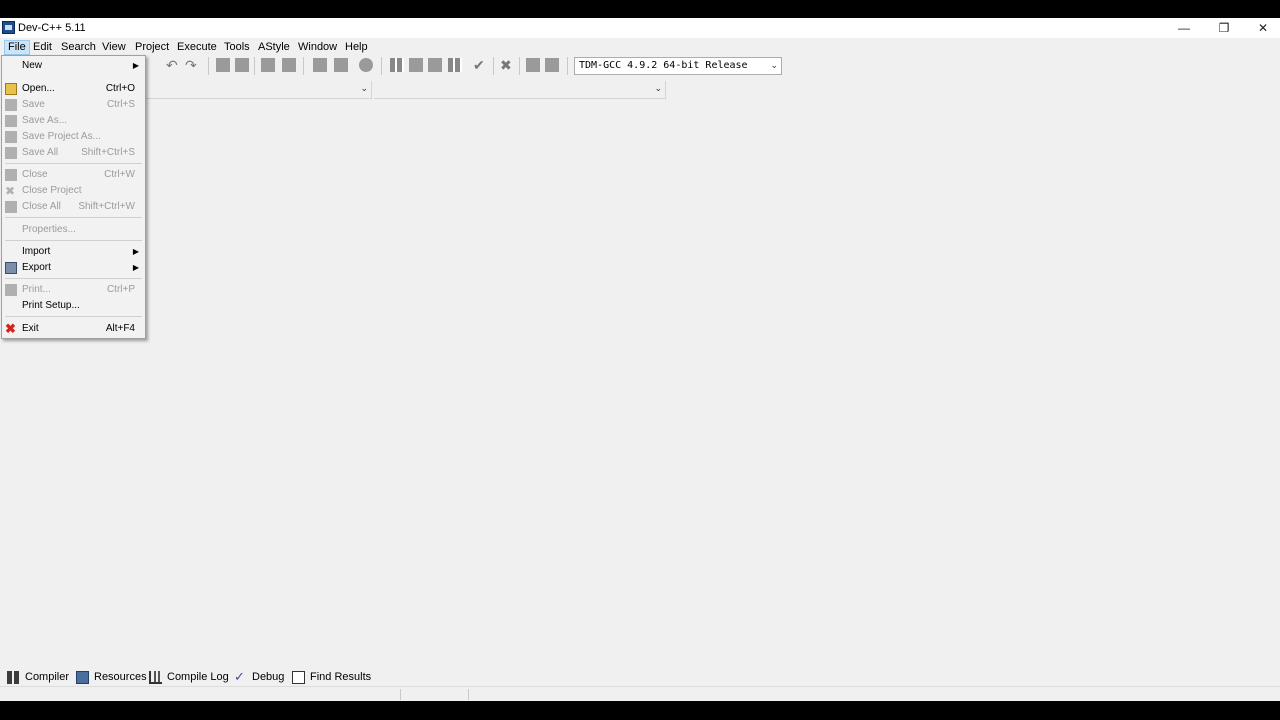  Describe the element at coordinates (73, 105) in the screenshot. I see `menu-item-save: Save Ctrl+S` at that location.